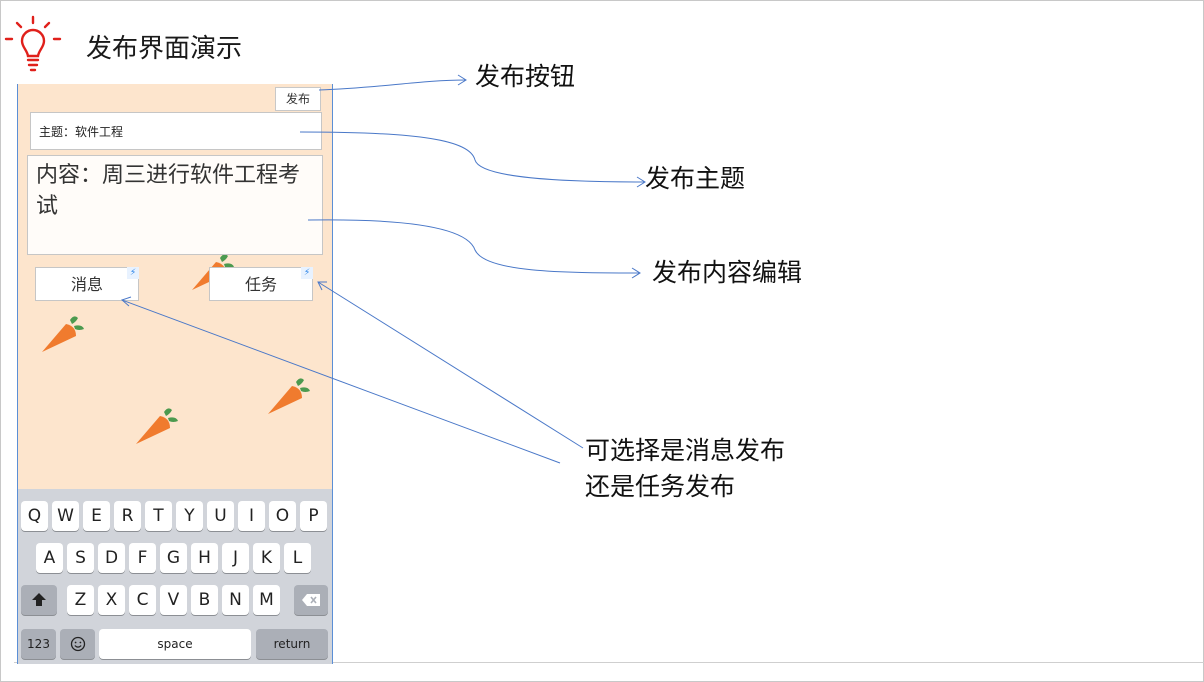 The height and width of the screenshot is (682, 1204). Describe the element at coordinates (472, 157) in the screenshot. I see `arrow-to-subject` at that location.